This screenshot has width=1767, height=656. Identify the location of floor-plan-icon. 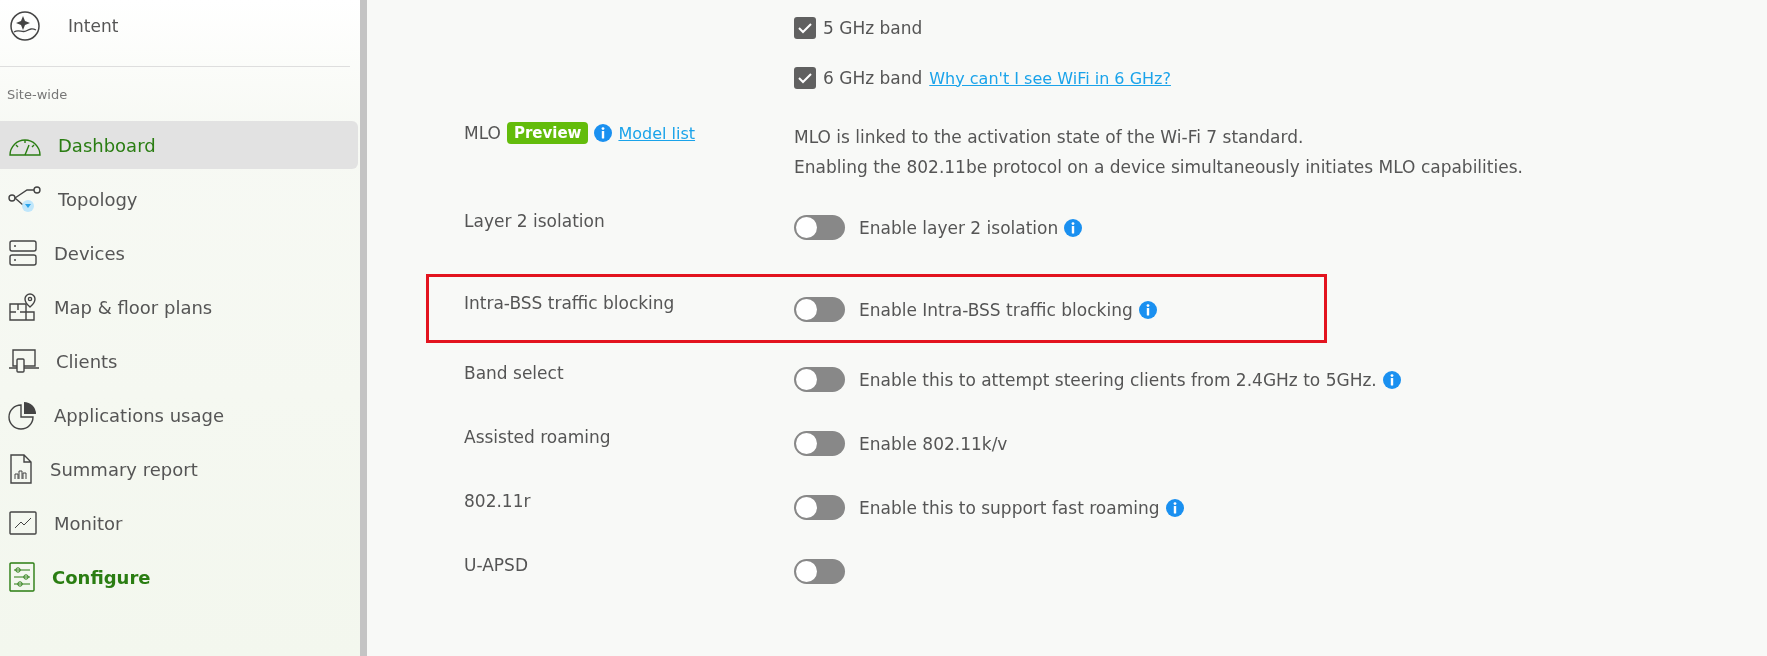
(23, 307).